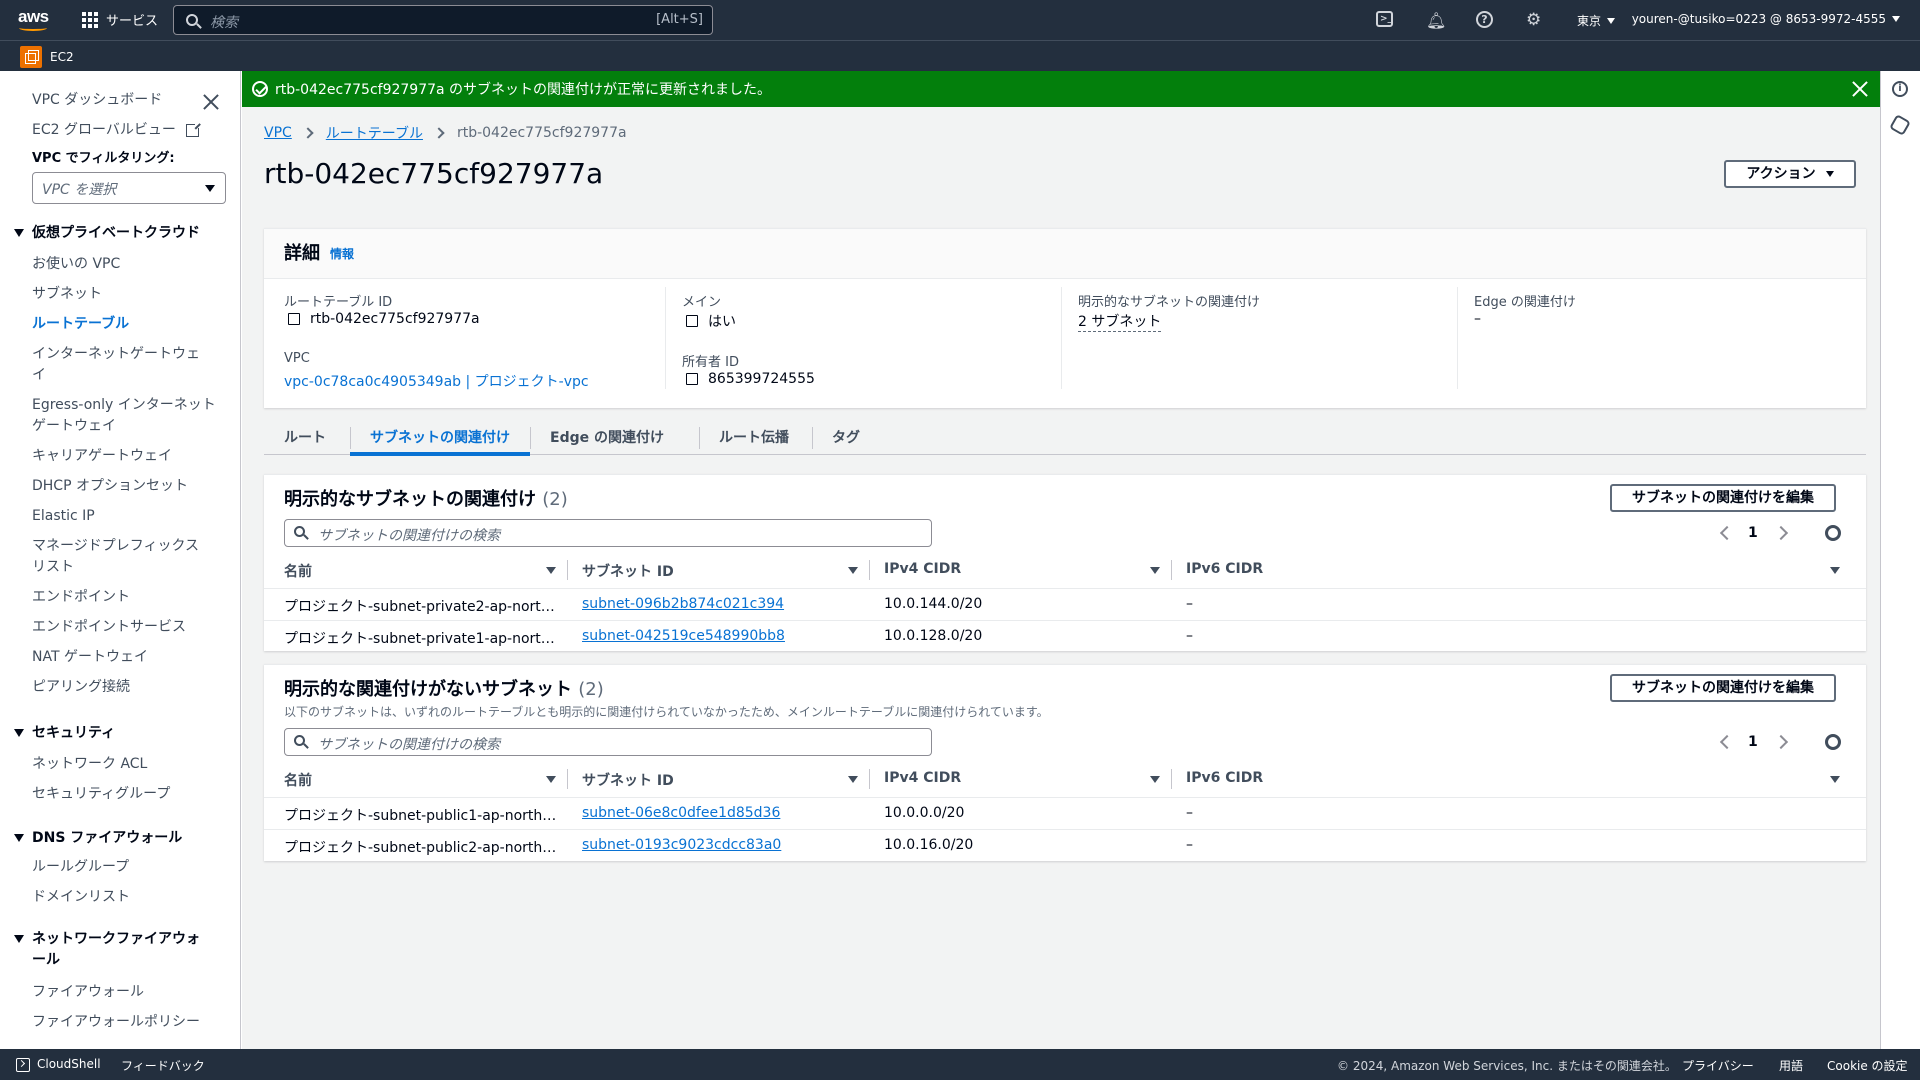  What do you see at coordinates (607, 437) in the screenshot?
I see `tab-edge-associations: Edge の関連付け` at bounding box center [607, 437].